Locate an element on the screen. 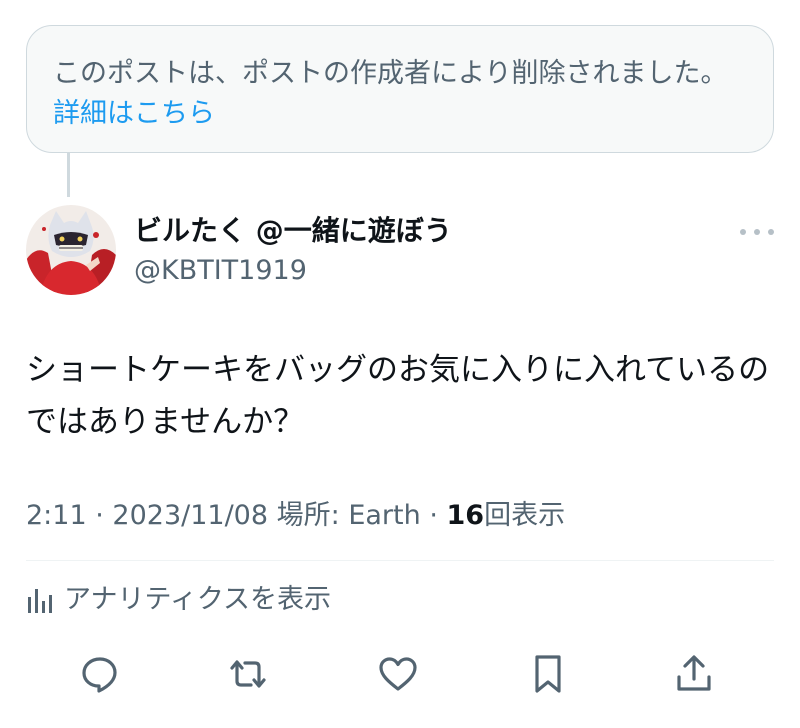 Image resolution: width=800 pixels, height=728 pixels. analytics-label: アナリティクスを表示 is located at coordinates (198, 599).